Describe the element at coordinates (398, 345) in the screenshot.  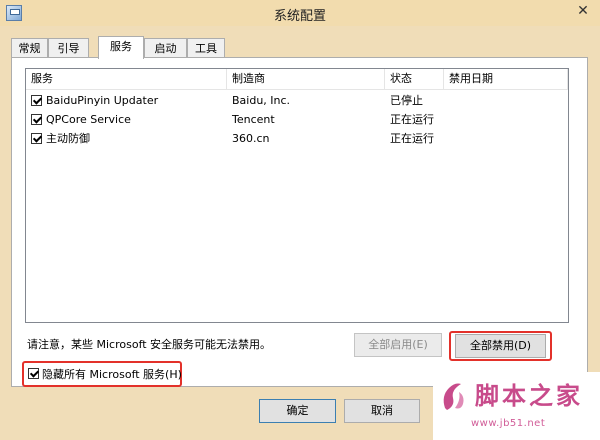
I see `enable-all-button: 全部启用(E)` at that location.